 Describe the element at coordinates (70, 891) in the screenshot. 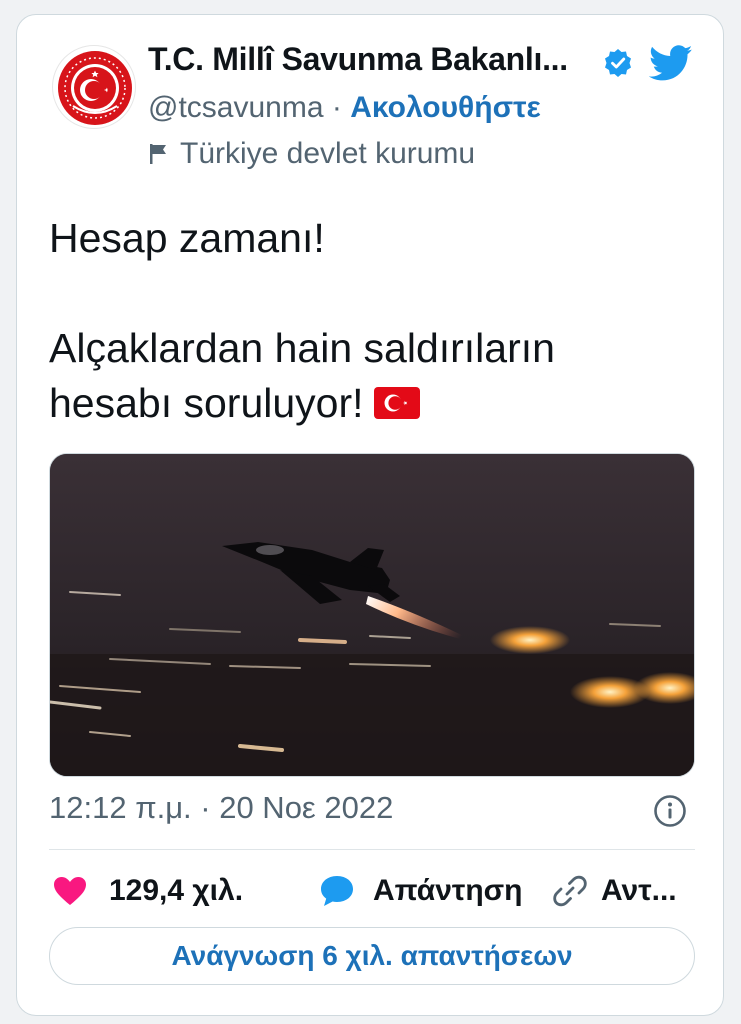

I see `heart-icon` at that location.